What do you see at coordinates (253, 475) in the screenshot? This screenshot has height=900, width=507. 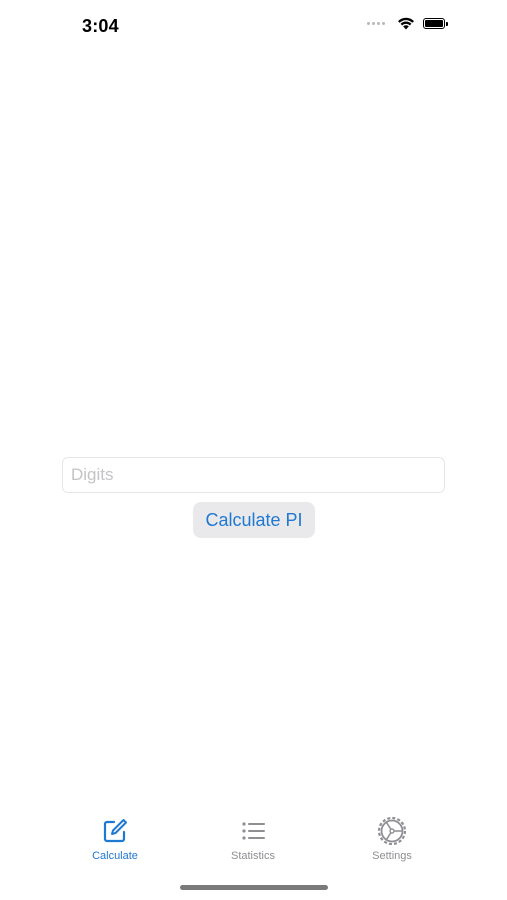 I see `digits-input` at bounding box center [253, 475].